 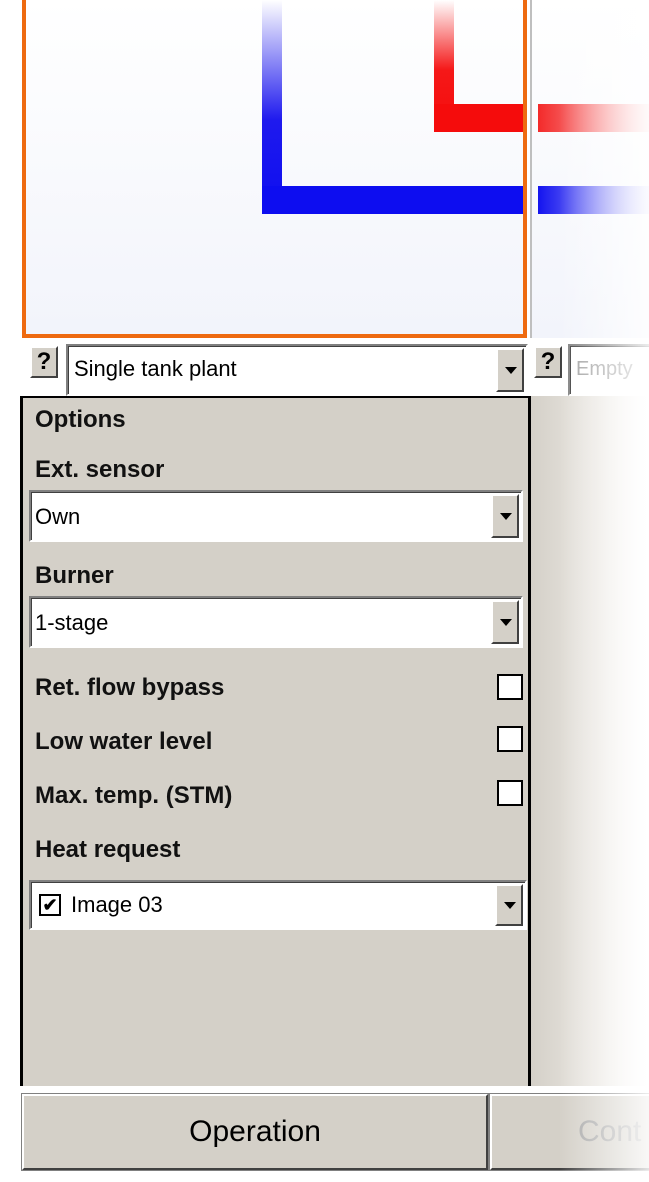 I want to click on supply-pipe-horizontal, so click(x=478, y=118).